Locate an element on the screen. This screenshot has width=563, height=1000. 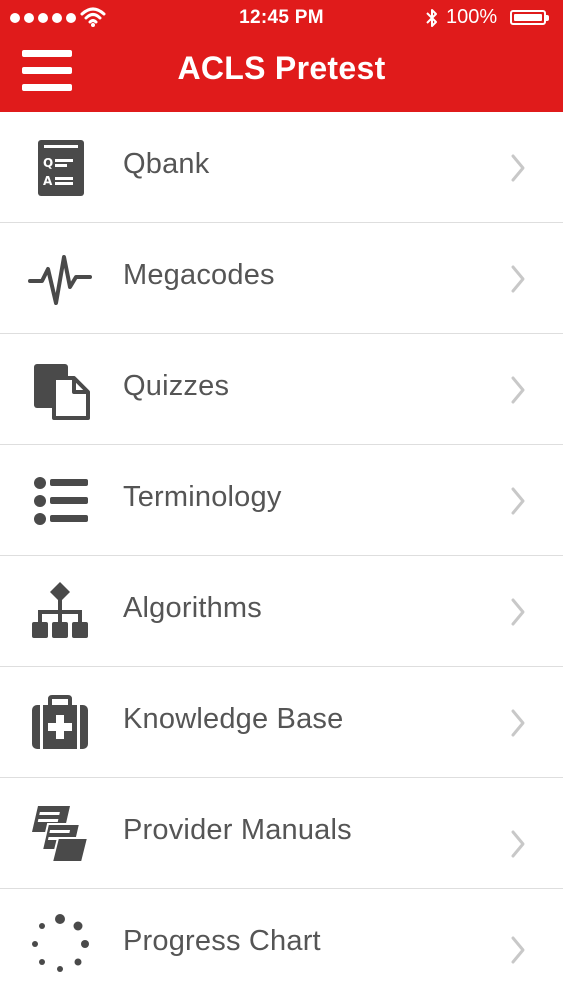
menu-item-knowledge-base: Knowledge Base is located at coordinates (281, 722).